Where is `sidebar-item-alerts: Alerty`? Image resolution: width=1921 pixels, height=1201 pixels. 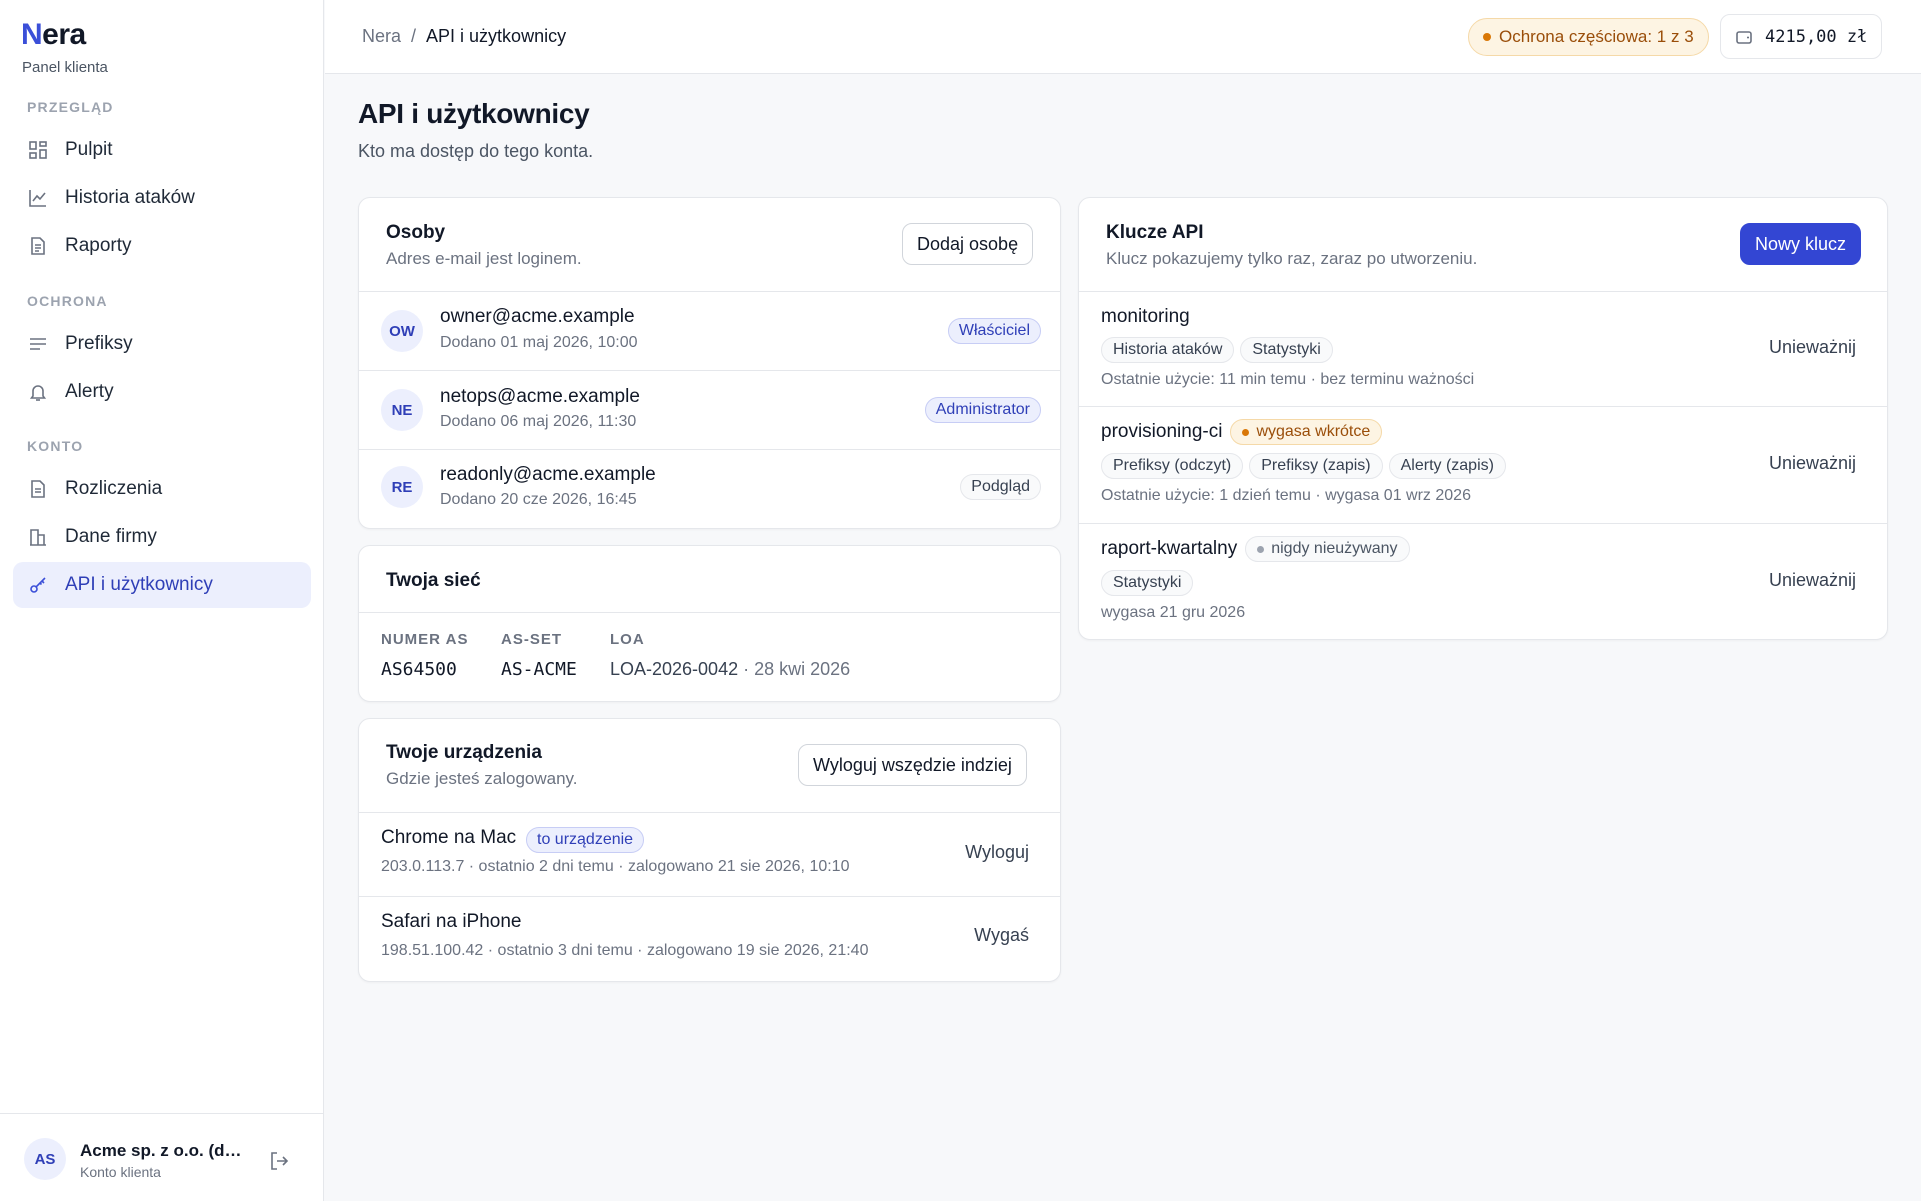 sidebar-item-alerts: Alerty is located at coordinates (162, 392).